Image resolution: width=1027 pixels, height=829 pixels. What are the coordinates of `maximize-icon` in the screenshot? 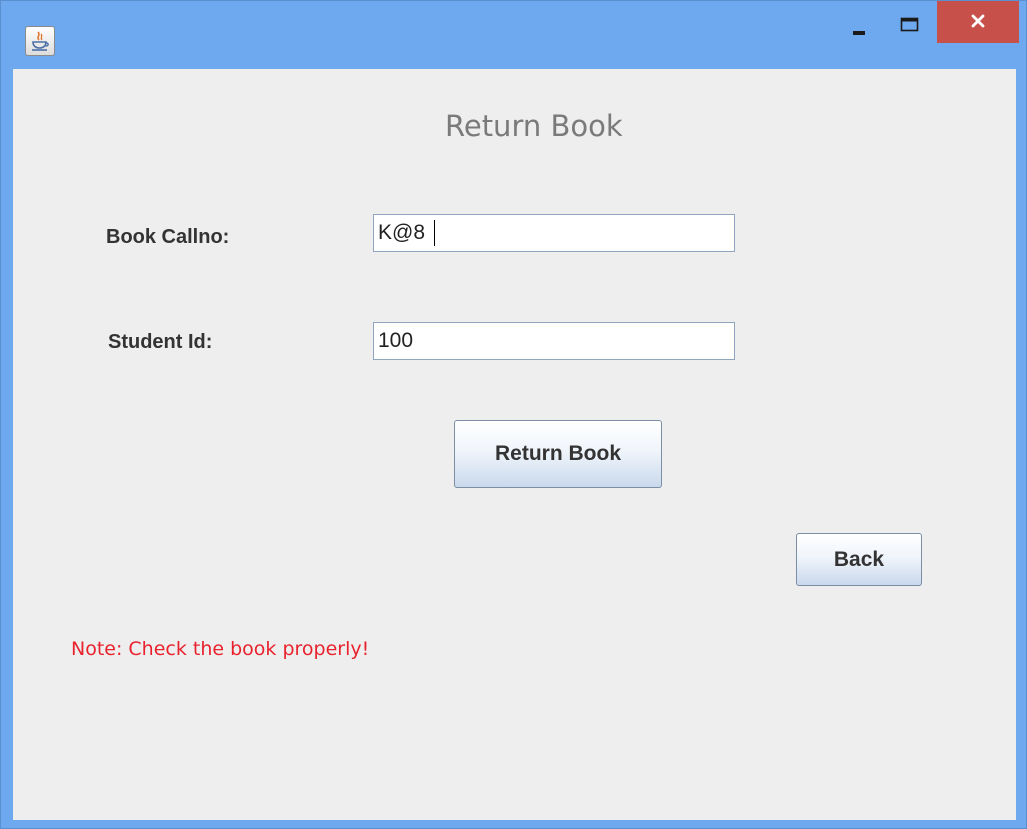 It's located at (909, 24).